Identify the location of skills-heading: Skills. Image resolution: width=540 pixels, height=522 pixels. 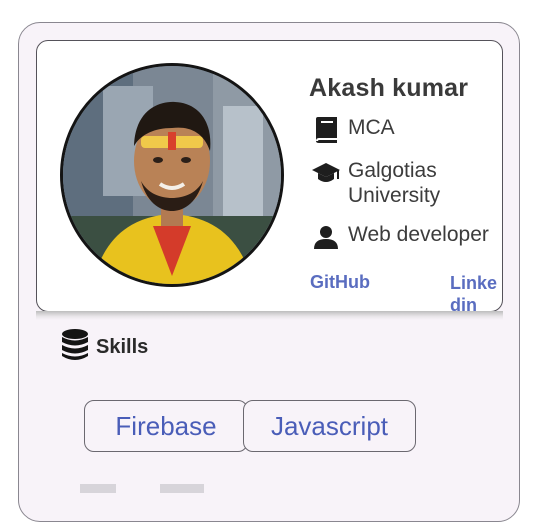
(104, 347).